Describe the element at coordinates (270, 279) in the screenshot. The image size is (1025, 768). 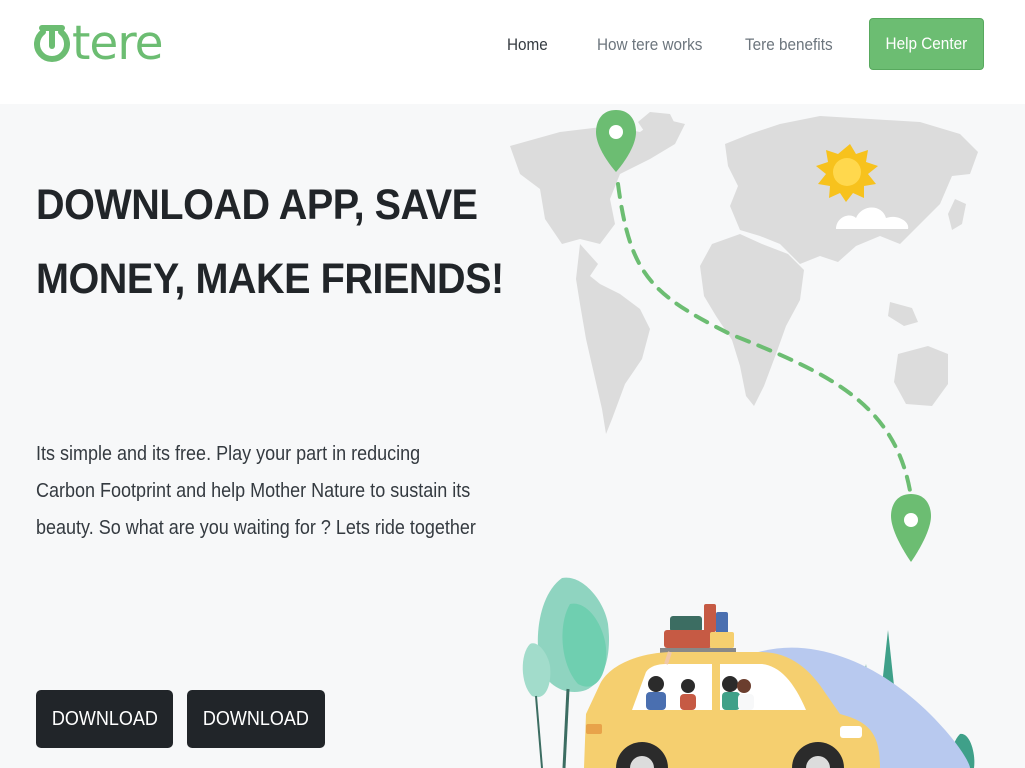
I see `hero-title-line-2: MONEY, MAKE FRIENDS!` at that location.